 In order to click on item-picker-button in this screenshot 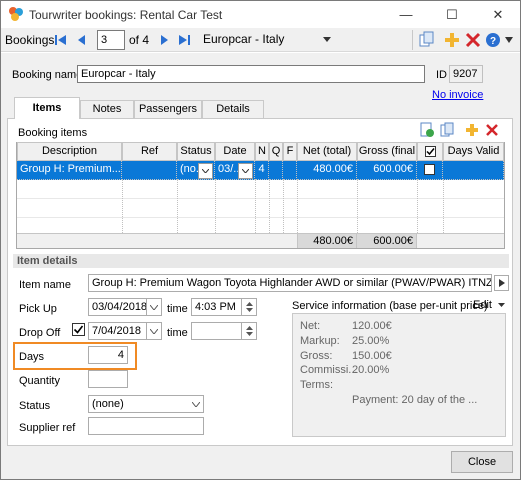, I will do `click(501, 283)`.